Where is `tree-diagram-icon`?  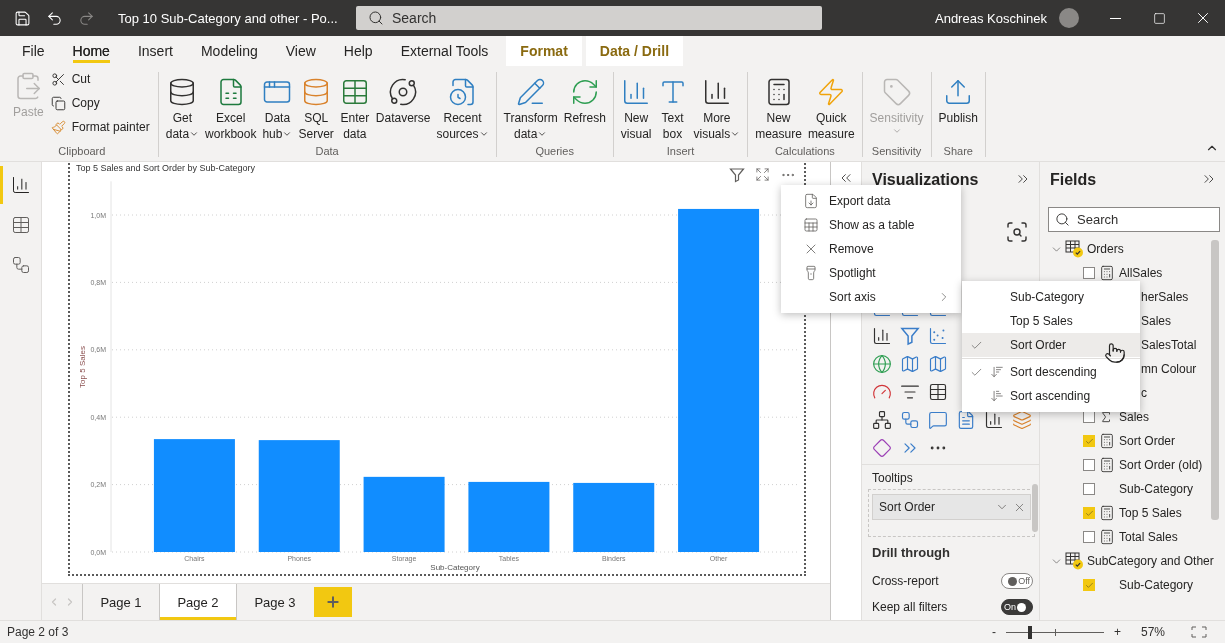 tree-diagram-icon is located at coordinates (882, 420).